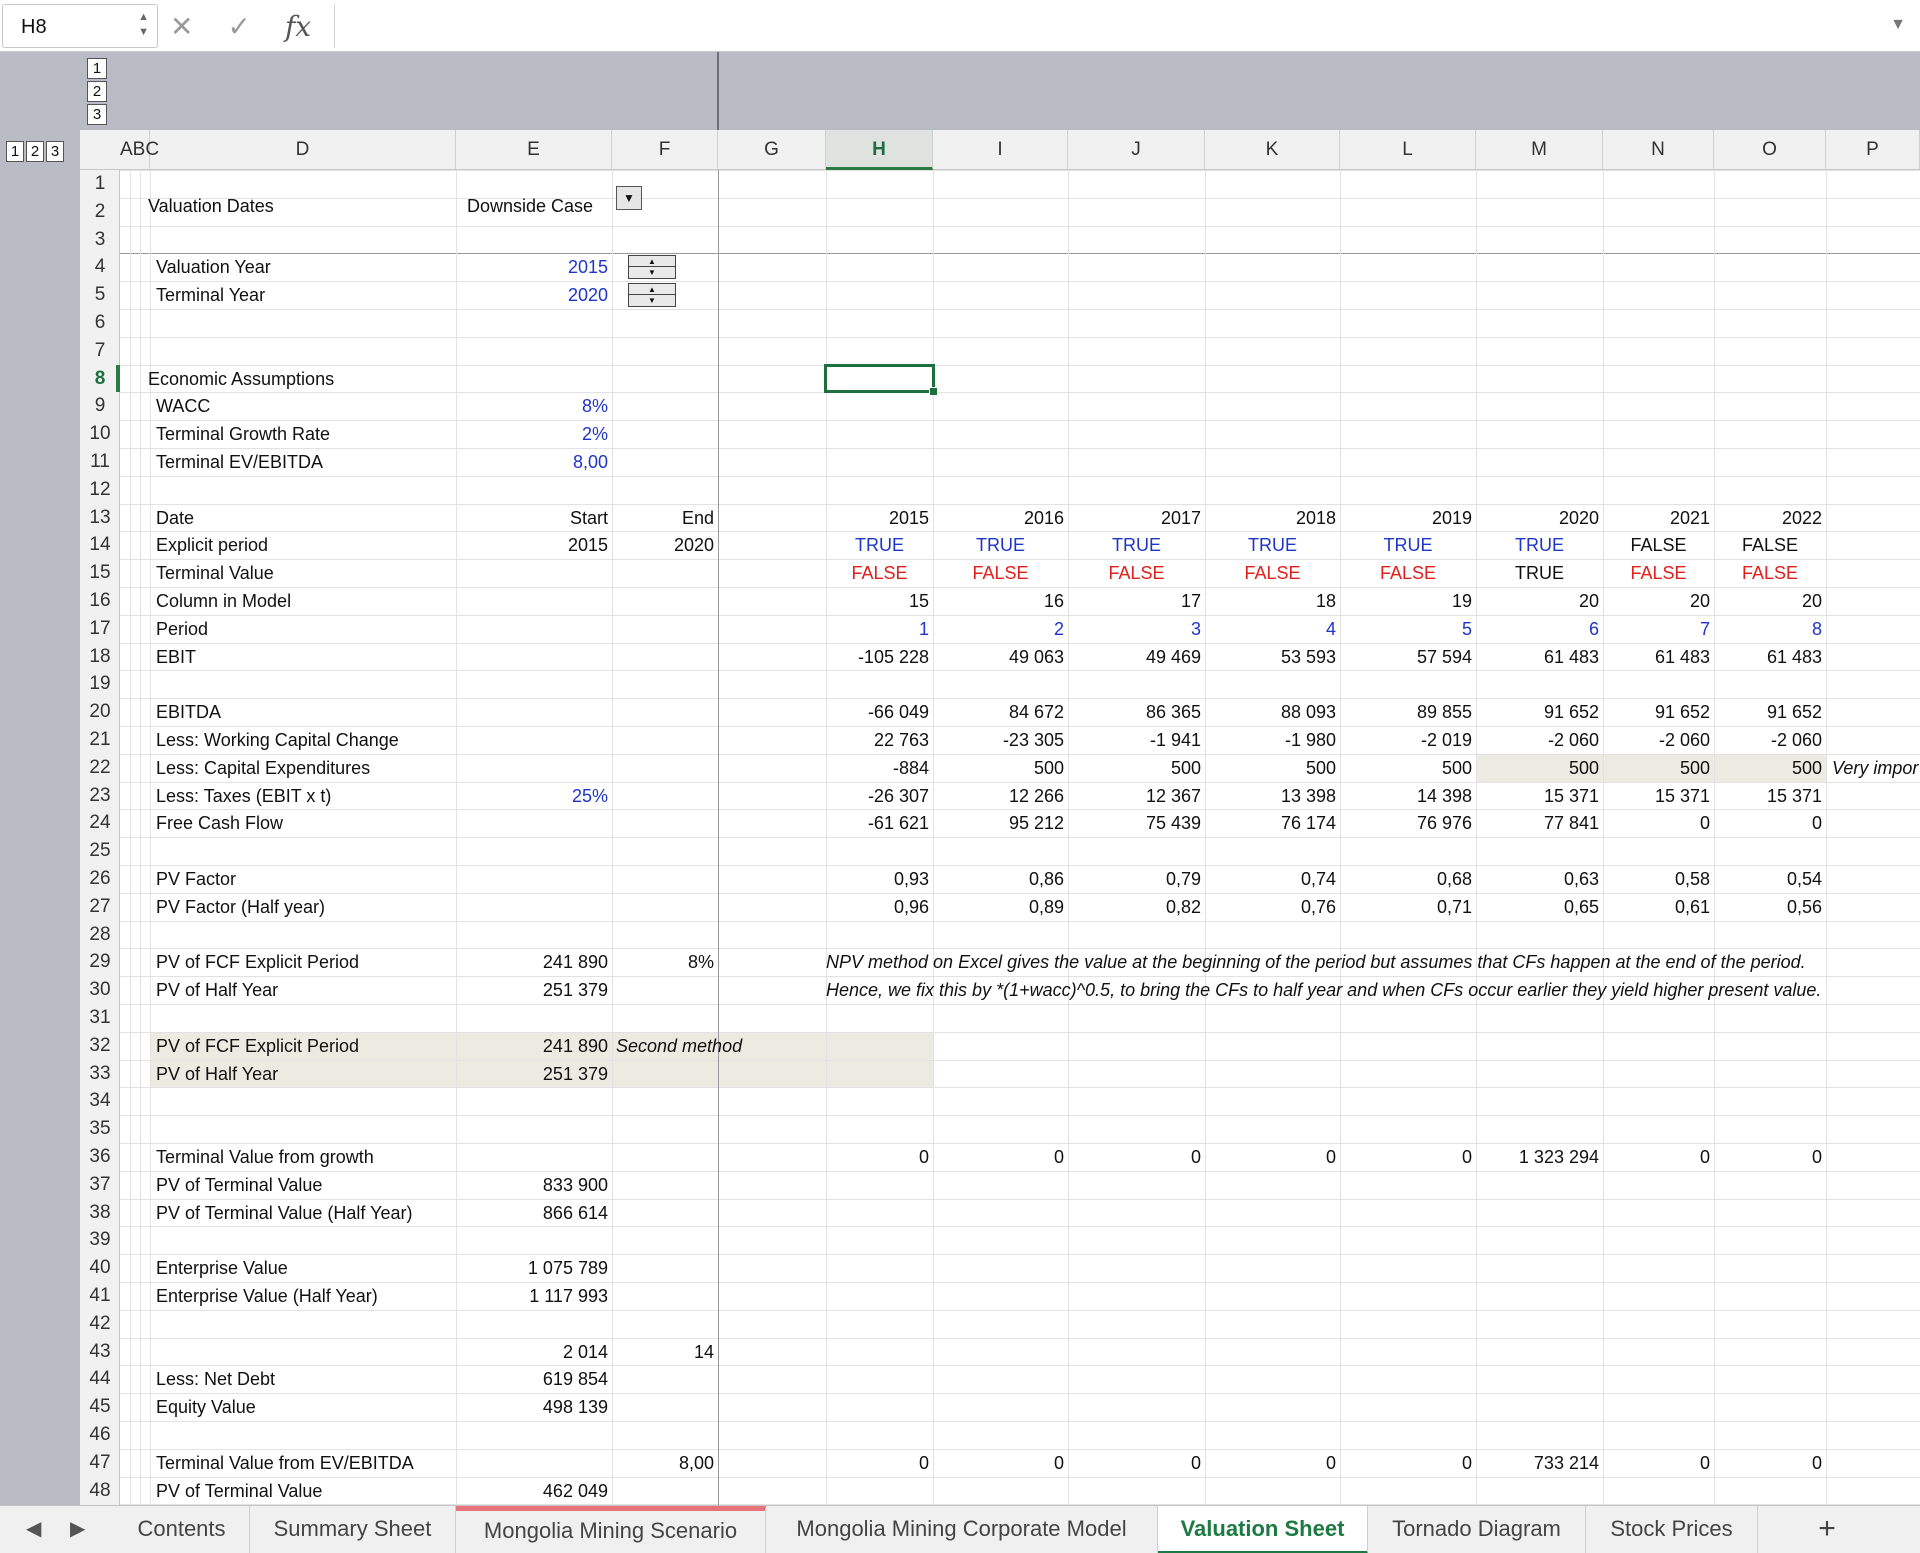  What do you see at coordinates (1656, 1463) in the screenshot?
I see `cell-n47: 0` at bounding box center [1656, 1463].